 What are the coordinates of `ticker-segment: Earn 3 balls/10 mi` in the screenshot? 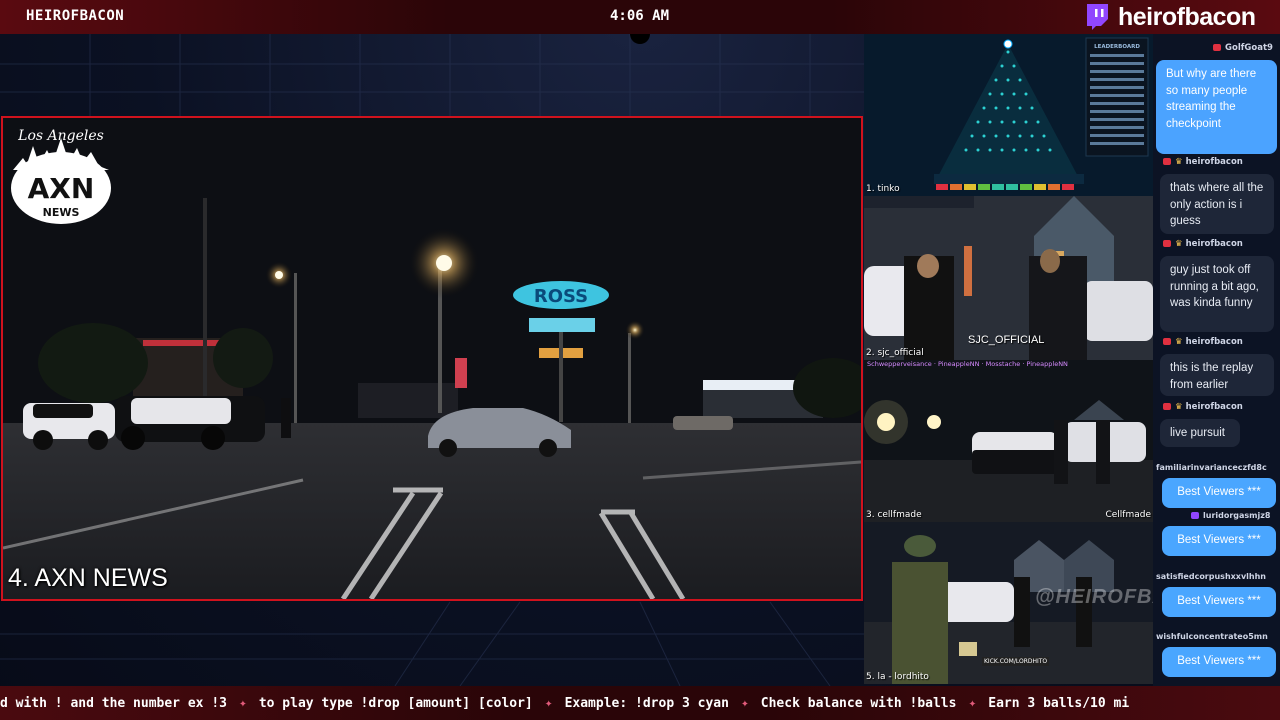 It's located at (1059, 703).